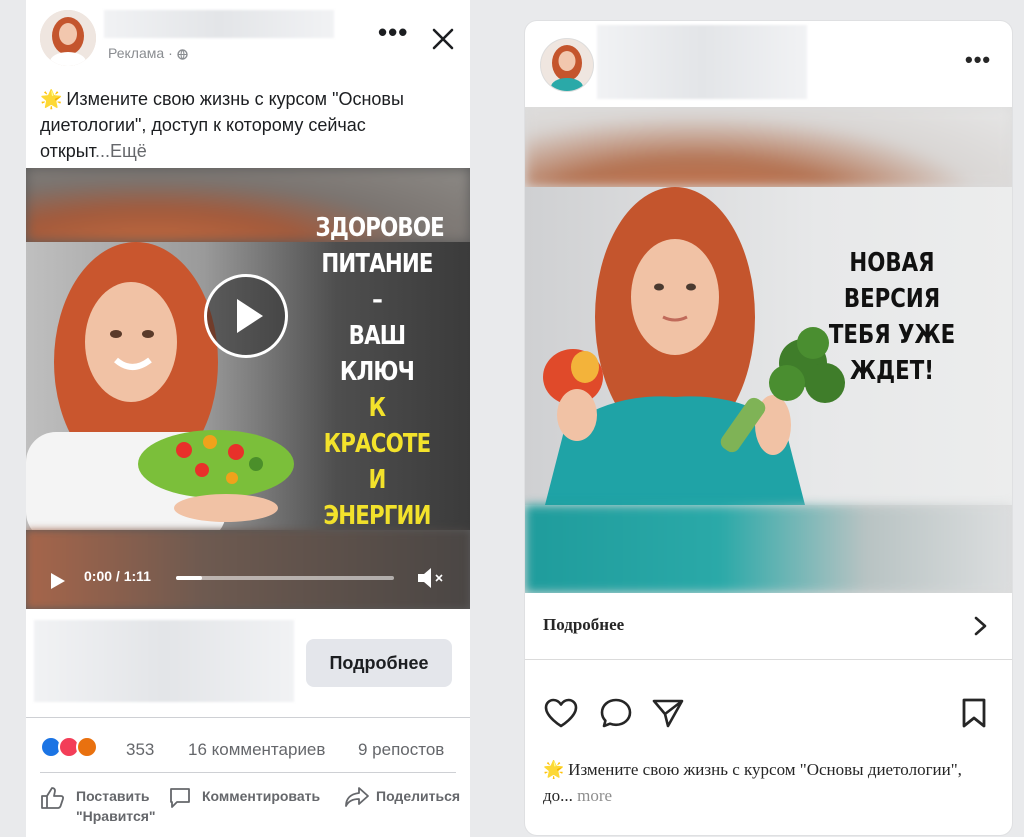 This screenshot has width=1024, height=837. What do you see at coordinates (70, 747) in the screenshot?
I see `reaction-icons` at bounding box center [70, 747].